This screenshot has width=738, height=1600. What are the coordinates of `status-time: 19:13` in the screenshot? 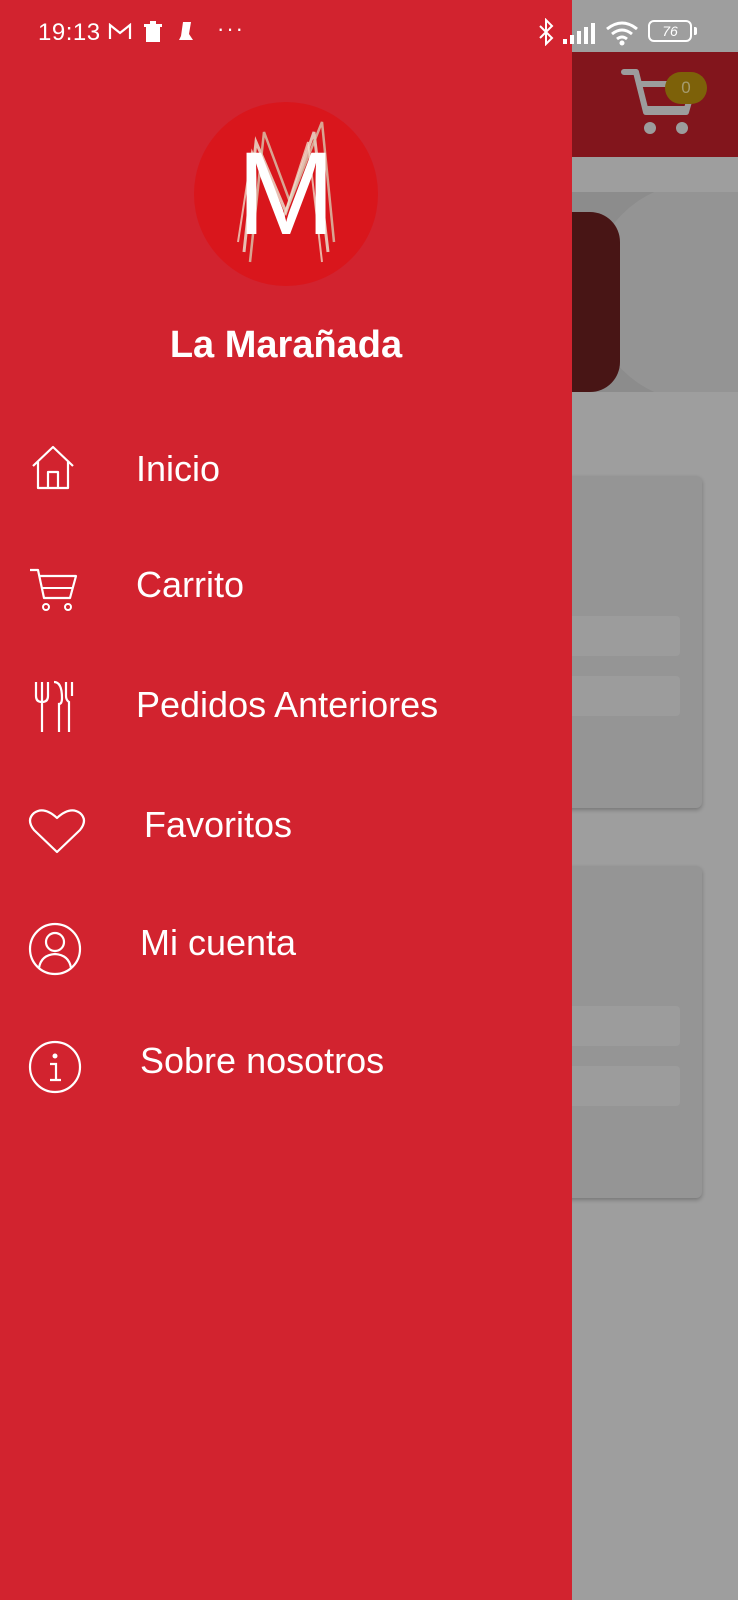 It's located at (69, 32).